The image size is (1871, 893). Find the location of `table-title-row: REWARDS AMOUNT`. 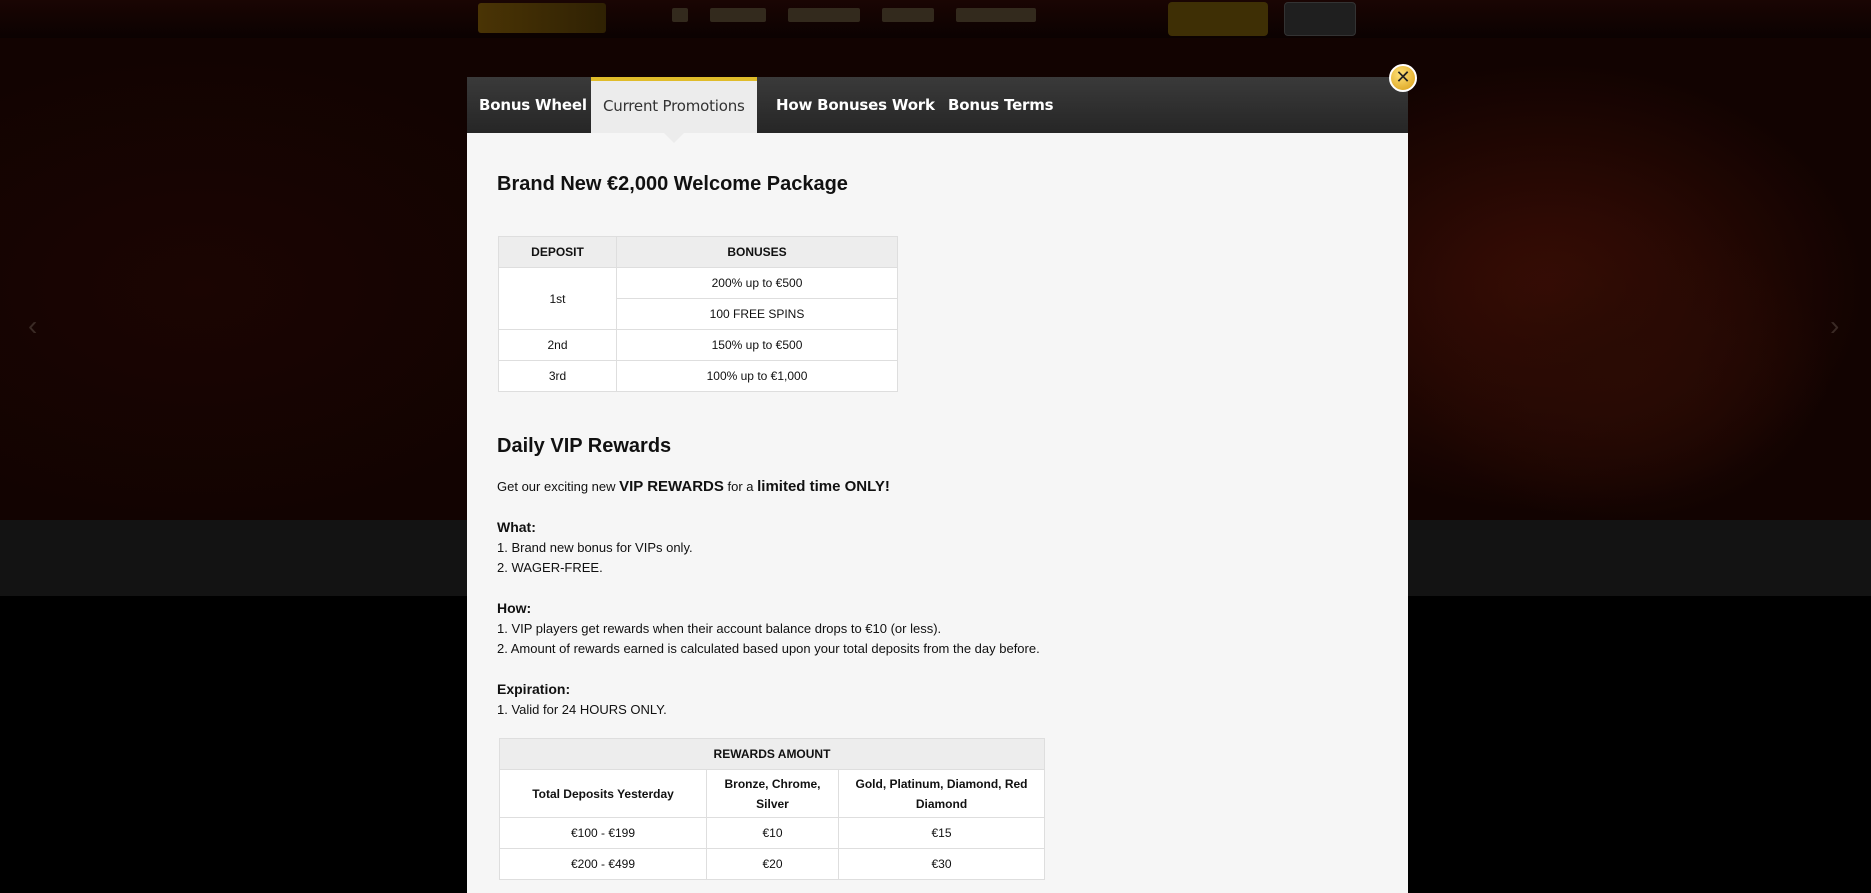

table-title-row: REWARDS AMOUNT is located at coordinates (772, 754).